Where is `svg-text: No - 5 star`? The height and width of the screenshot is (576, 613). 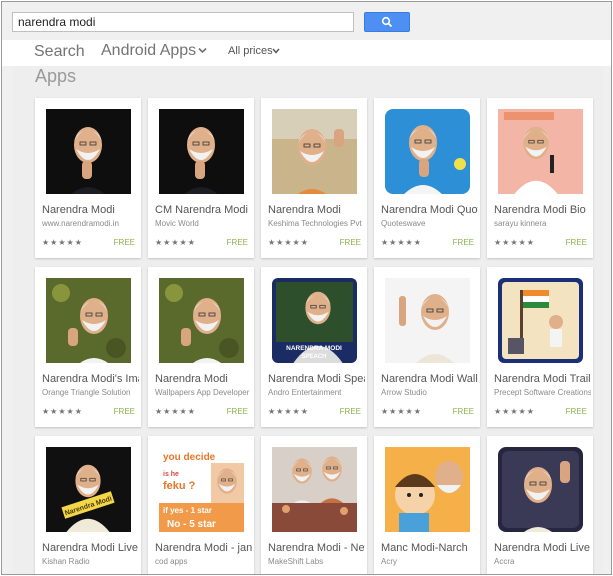
svg-text: No - 5 star is located at coordinates (191, 524).